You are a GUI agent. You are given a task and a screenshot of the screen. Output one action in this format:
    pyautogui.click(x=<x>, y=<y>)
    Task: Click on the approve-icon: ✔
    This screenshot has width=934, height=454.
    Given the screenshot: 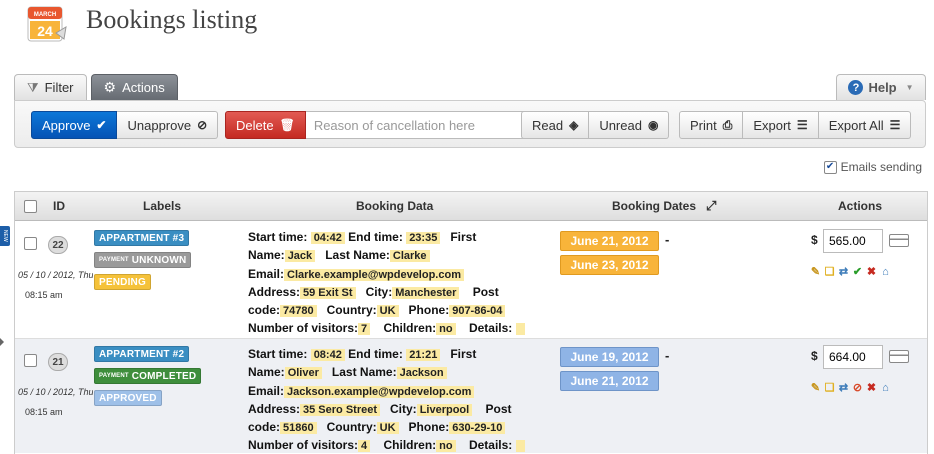 What is the action you would take?
    pyautogui.click(x=857, y=272)
    